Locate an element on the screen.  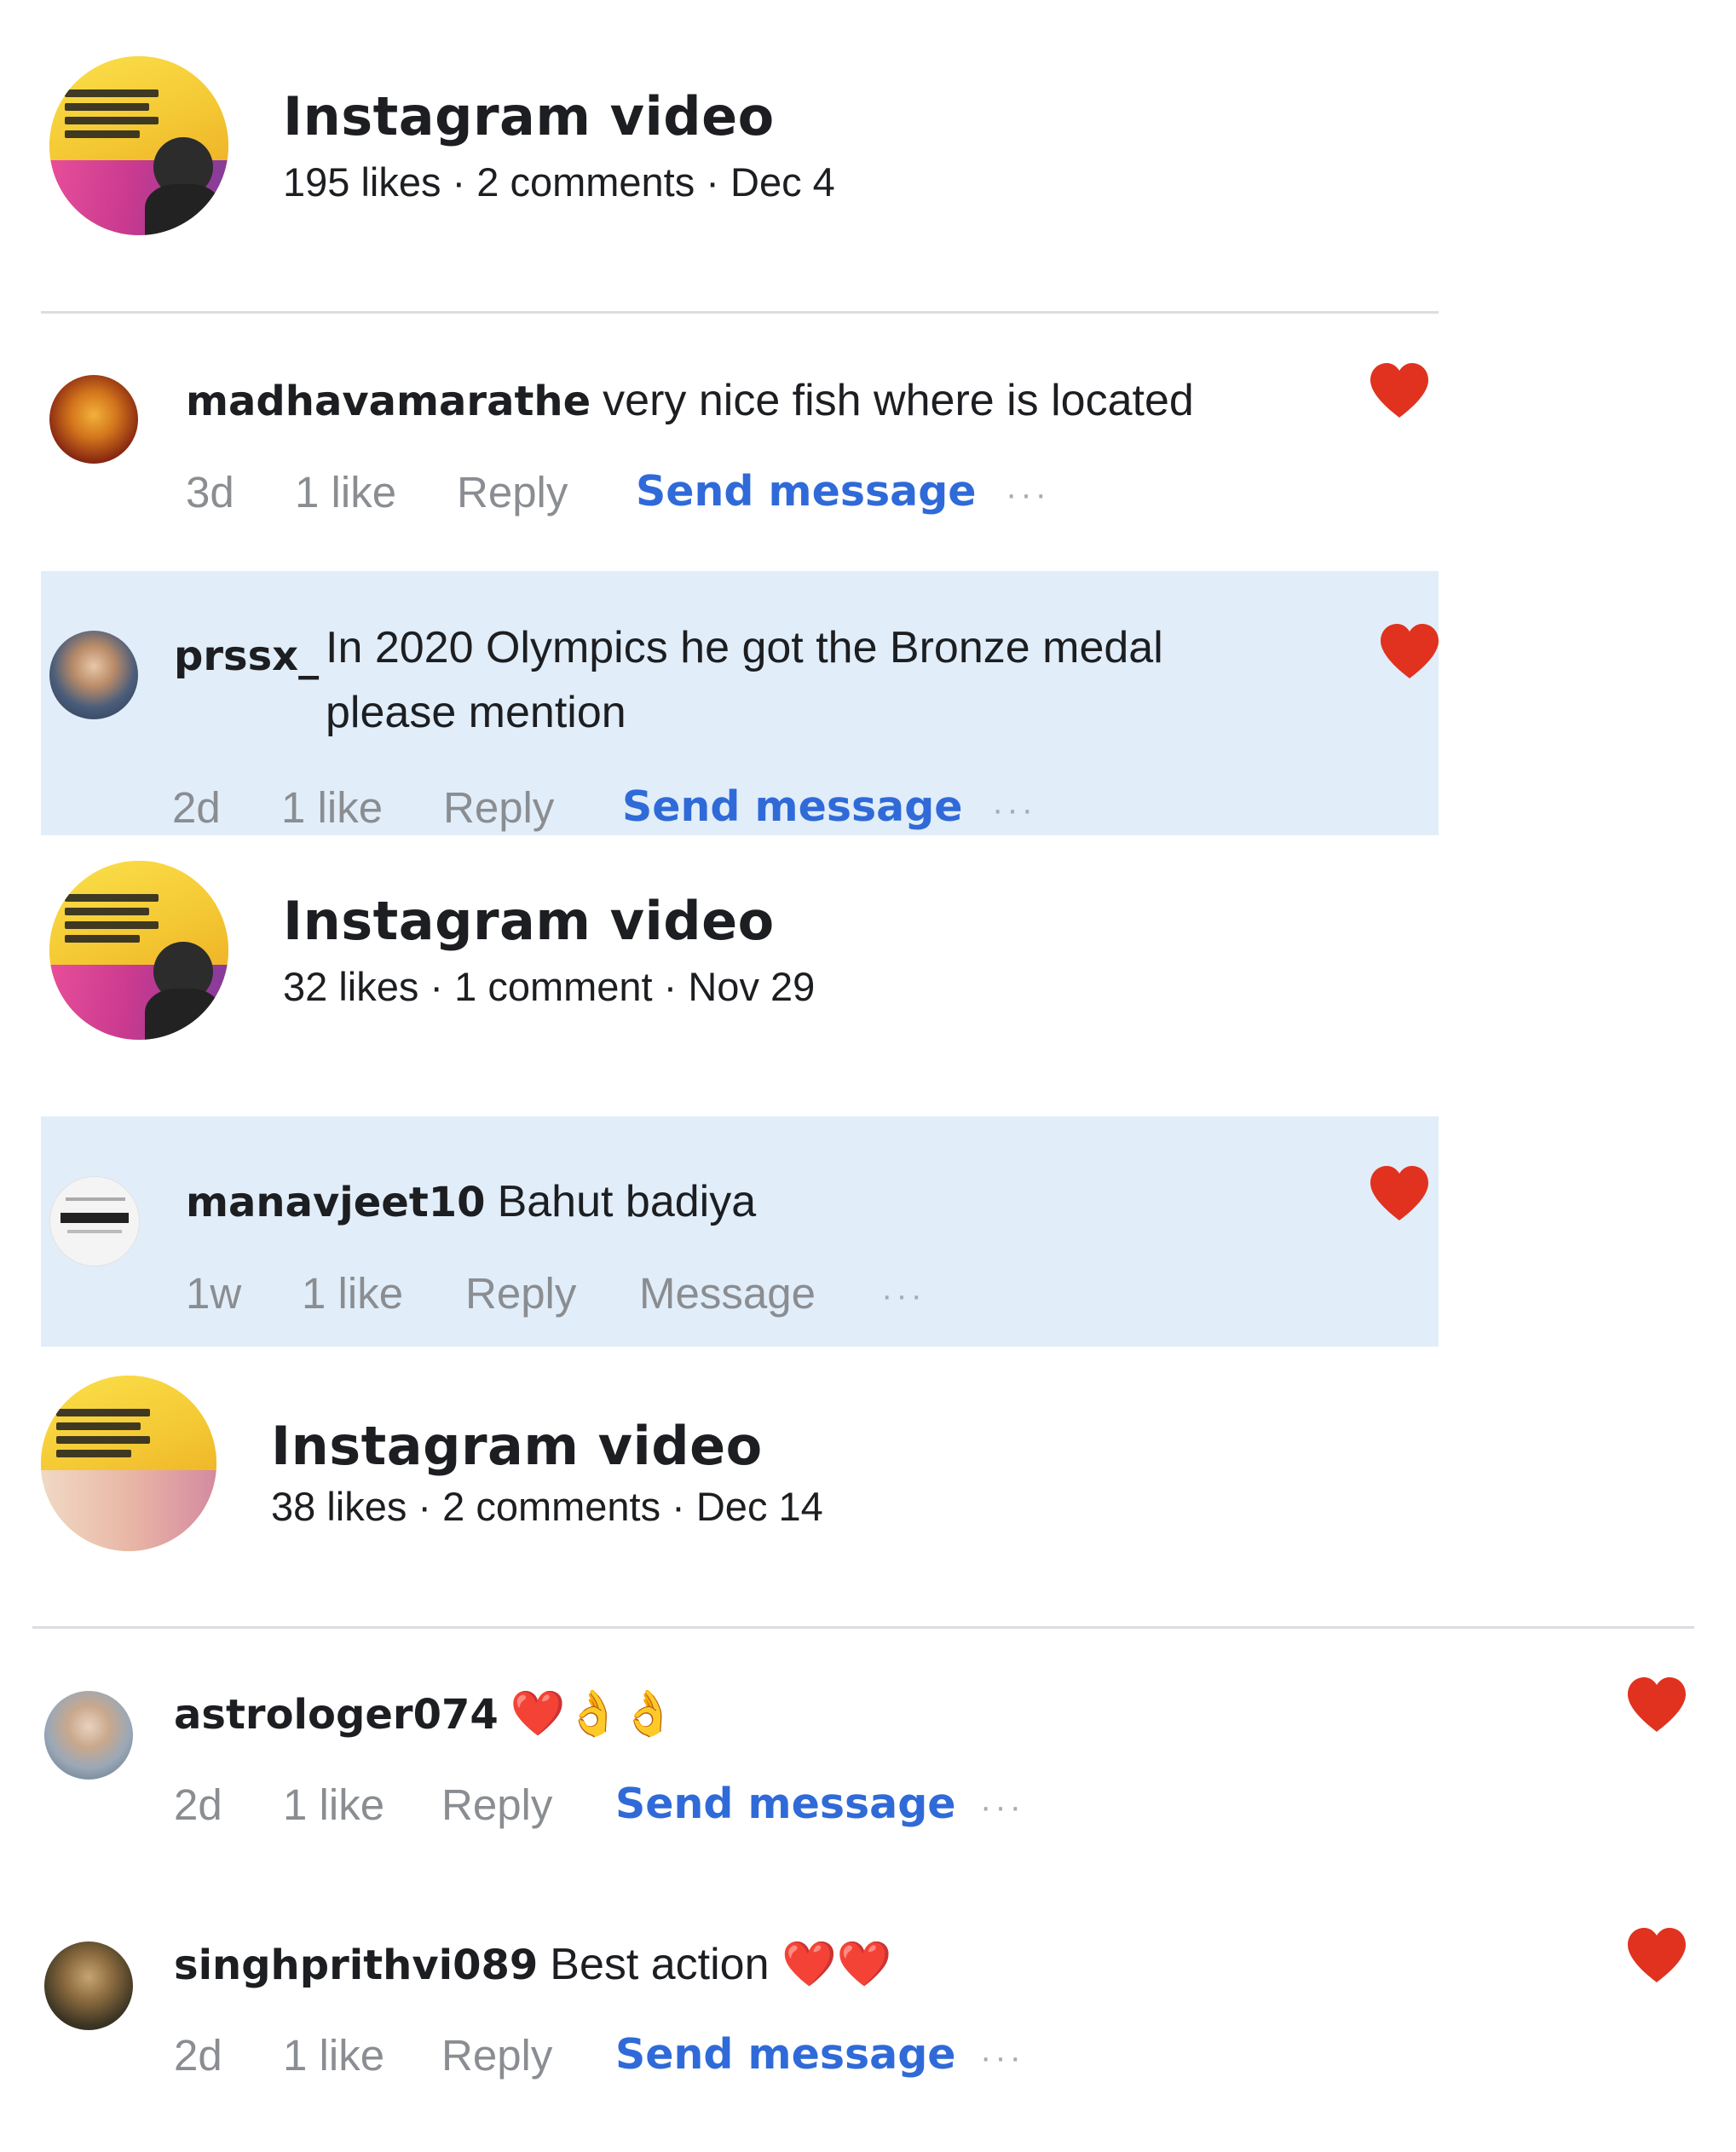
comment-username-wrap: prssx_ is located at coordinates (252, 656).